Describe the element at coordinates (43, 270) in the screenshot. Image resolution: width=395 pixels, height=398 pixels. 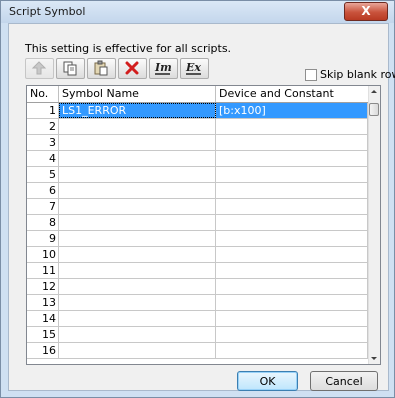
I see `row-number: 11` at that location.